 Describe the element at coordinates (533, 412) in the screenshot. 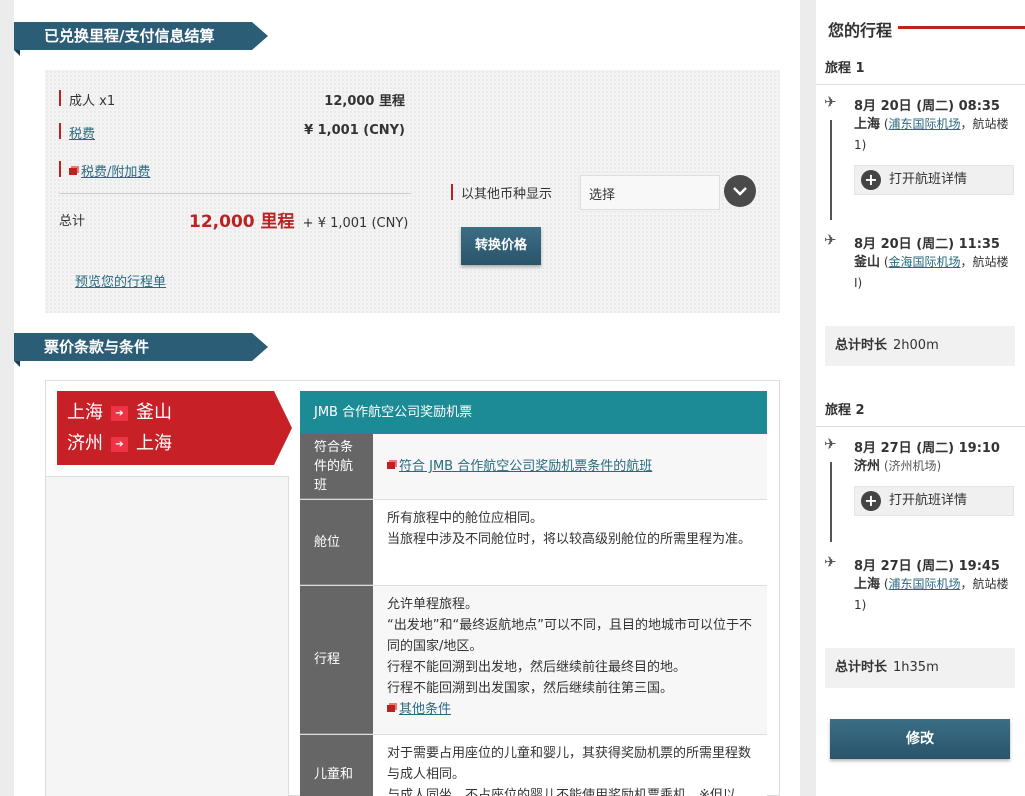

I see `conditions-title: JMB 合作航空公司奖励机票` at that location.